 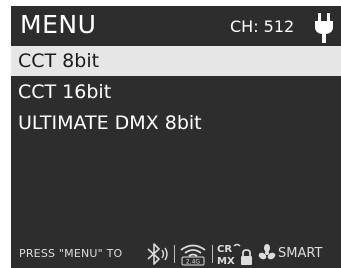 I want to click on bluetooth-icon, so click(x=157, y=254).